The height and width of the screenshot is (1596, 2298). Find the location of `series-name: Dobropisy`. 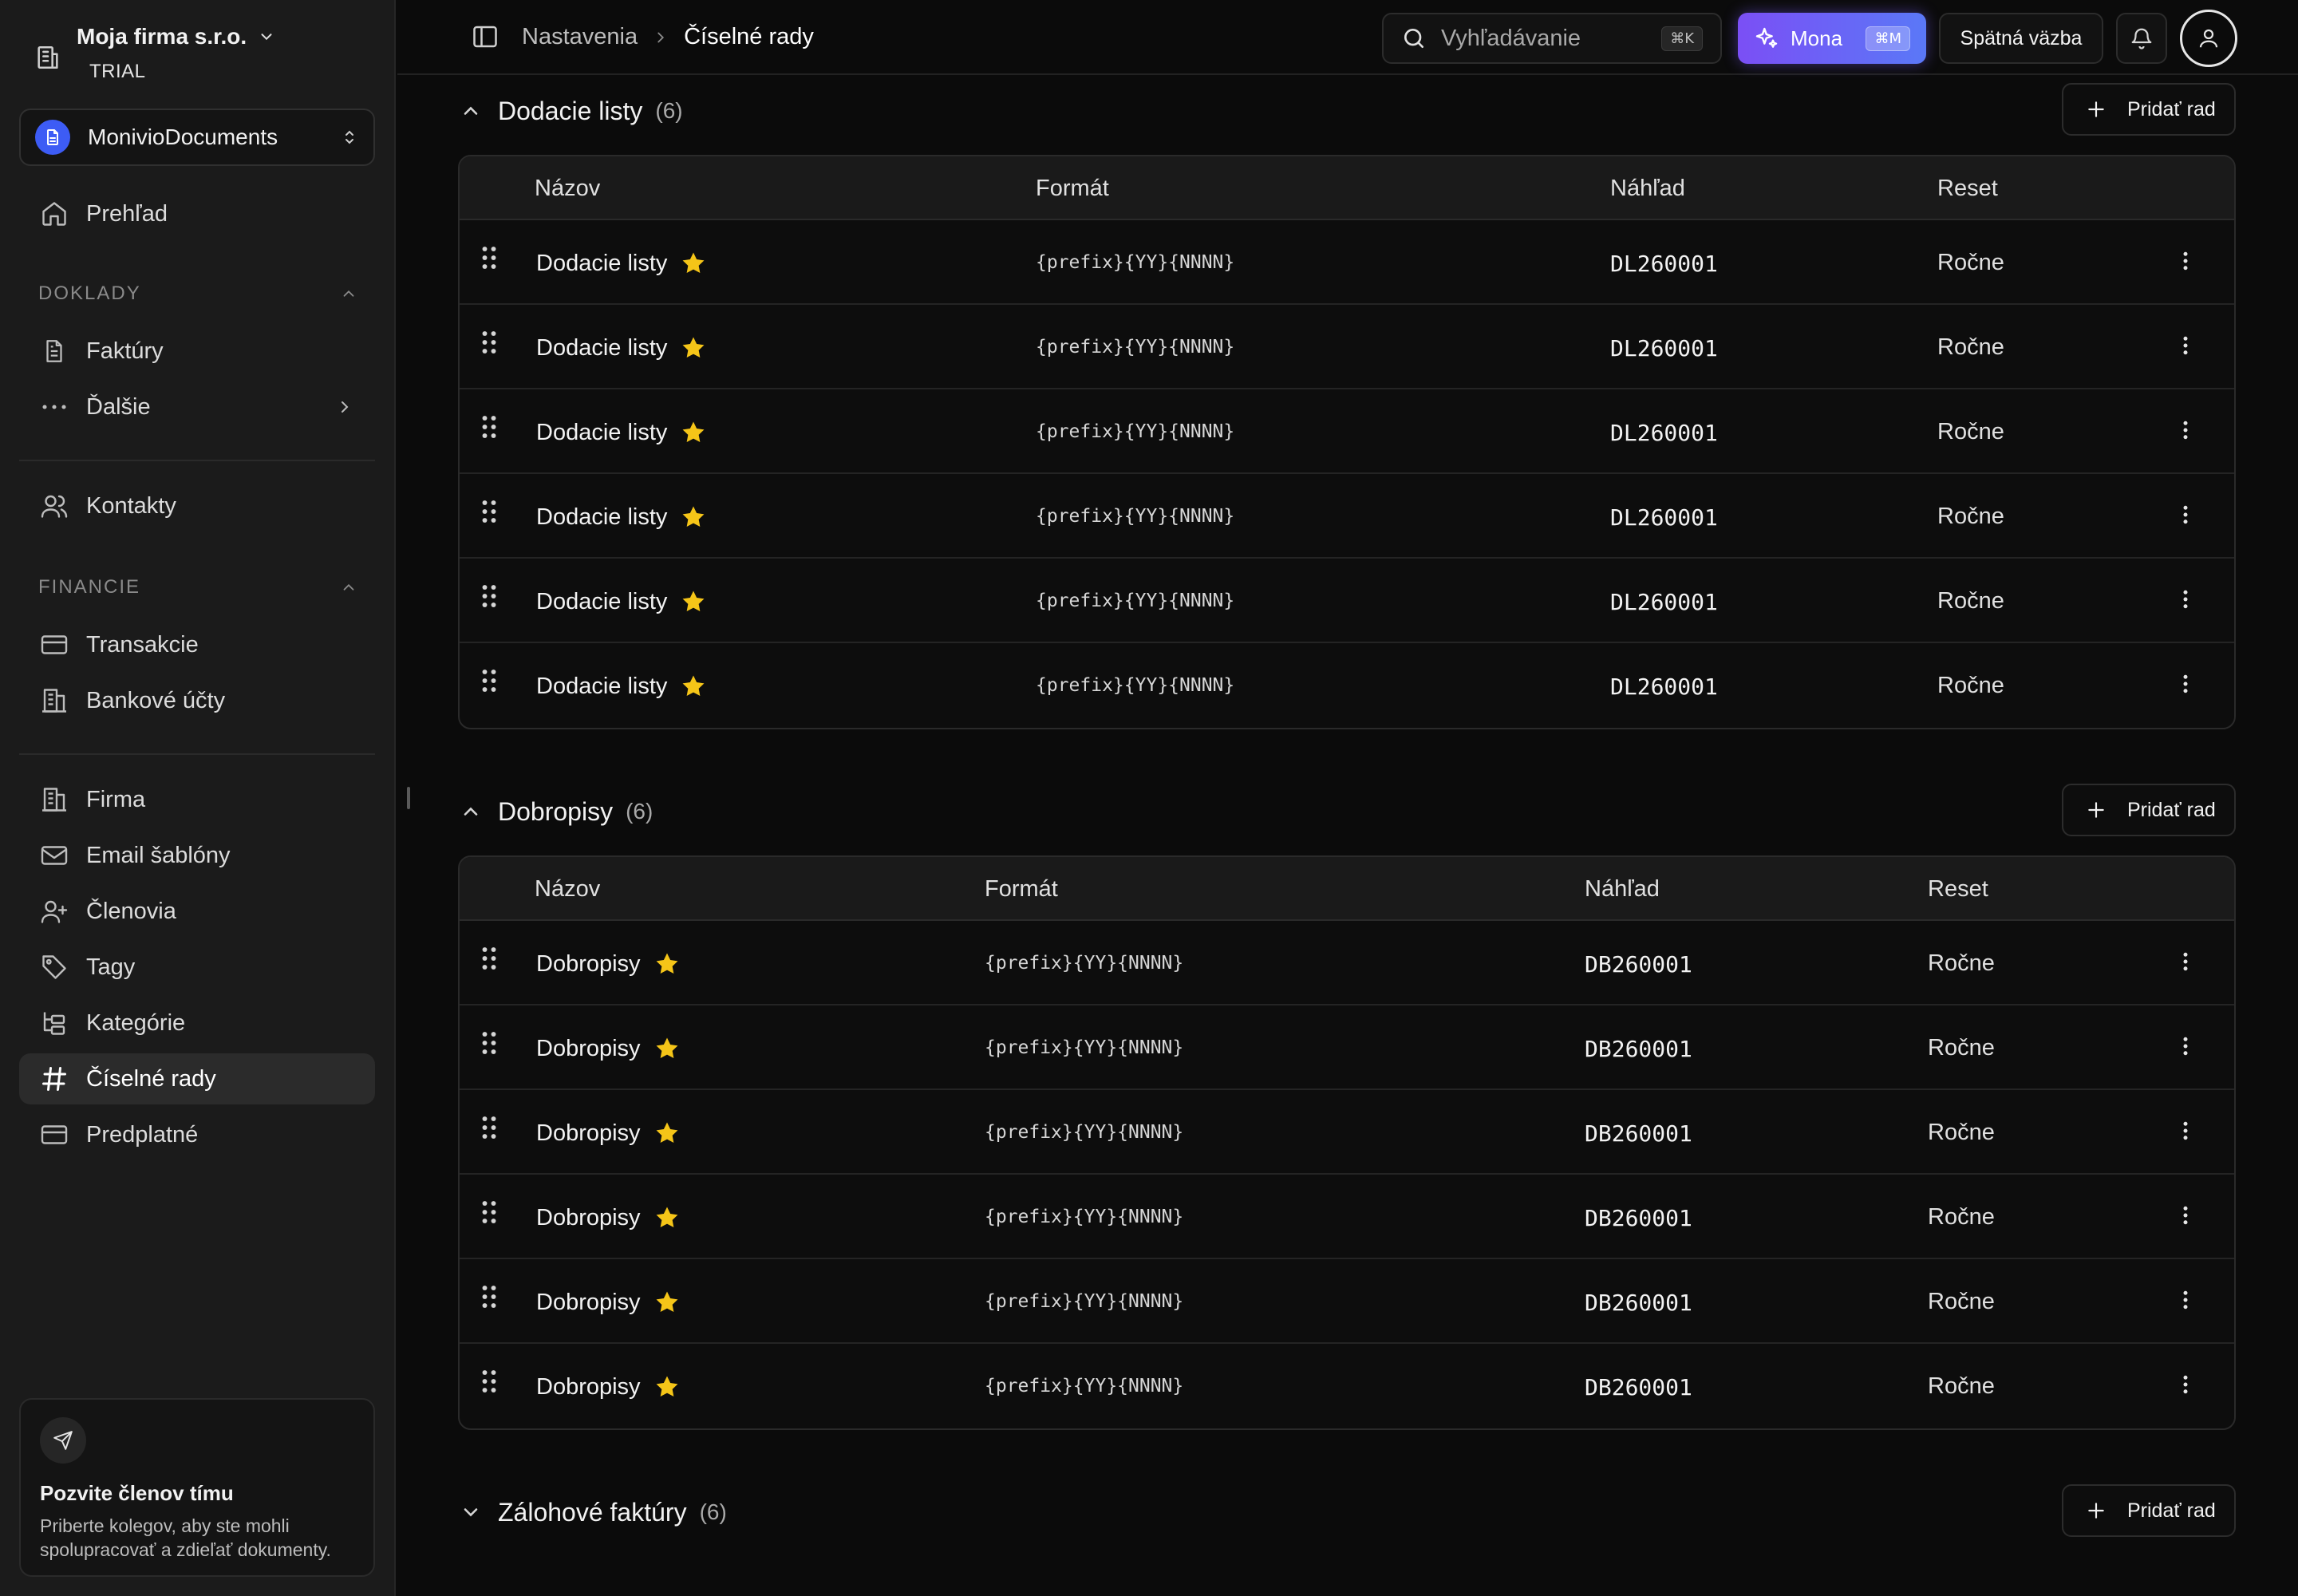

series-name: Dobropisy is located at coordinates (588, 1217).